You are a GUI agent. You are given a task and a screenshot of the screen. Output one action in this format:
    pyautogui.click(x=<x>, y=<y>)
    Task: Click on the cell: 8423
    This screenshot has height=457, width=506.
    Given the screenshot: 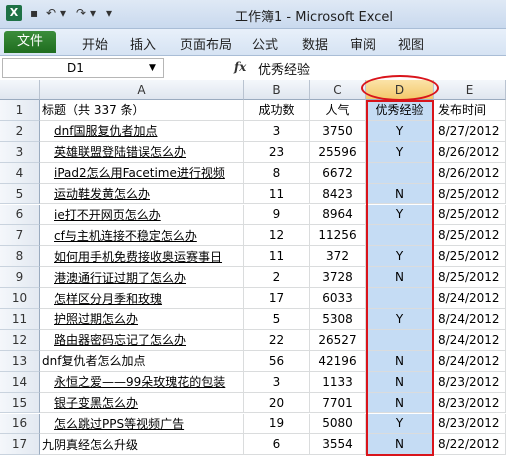 What is the action you would take?
    pyautogui.click(x=338, y=194)
    